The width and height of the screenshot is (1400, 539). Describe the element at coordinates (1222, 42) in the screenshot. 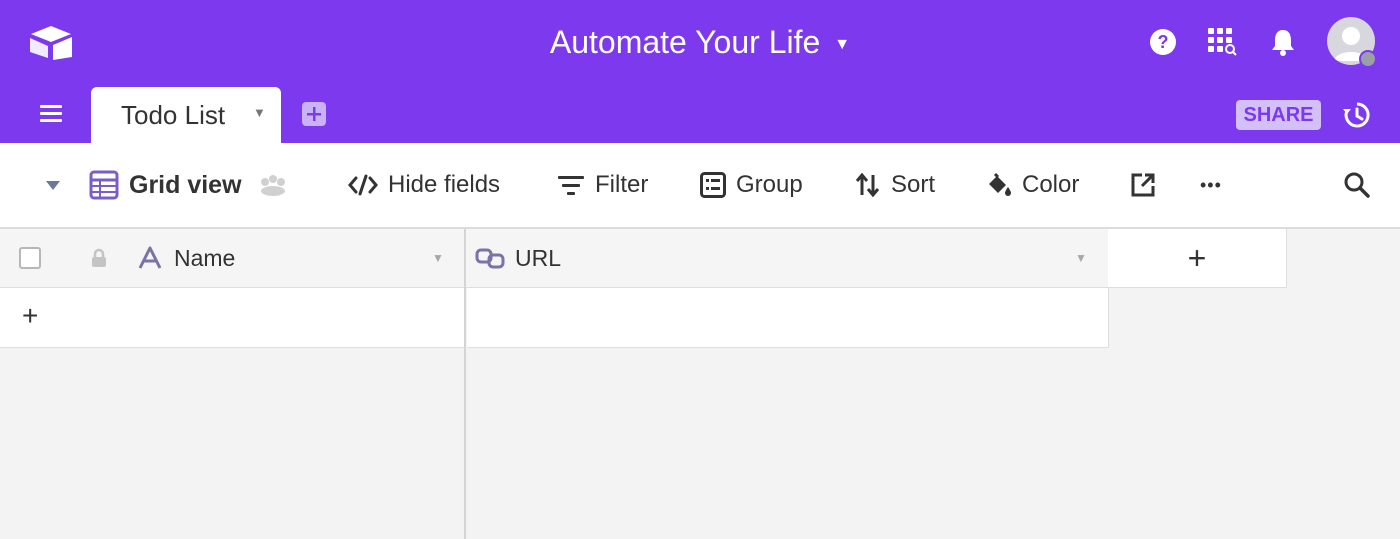

I see `apps-search-icon` at that location.